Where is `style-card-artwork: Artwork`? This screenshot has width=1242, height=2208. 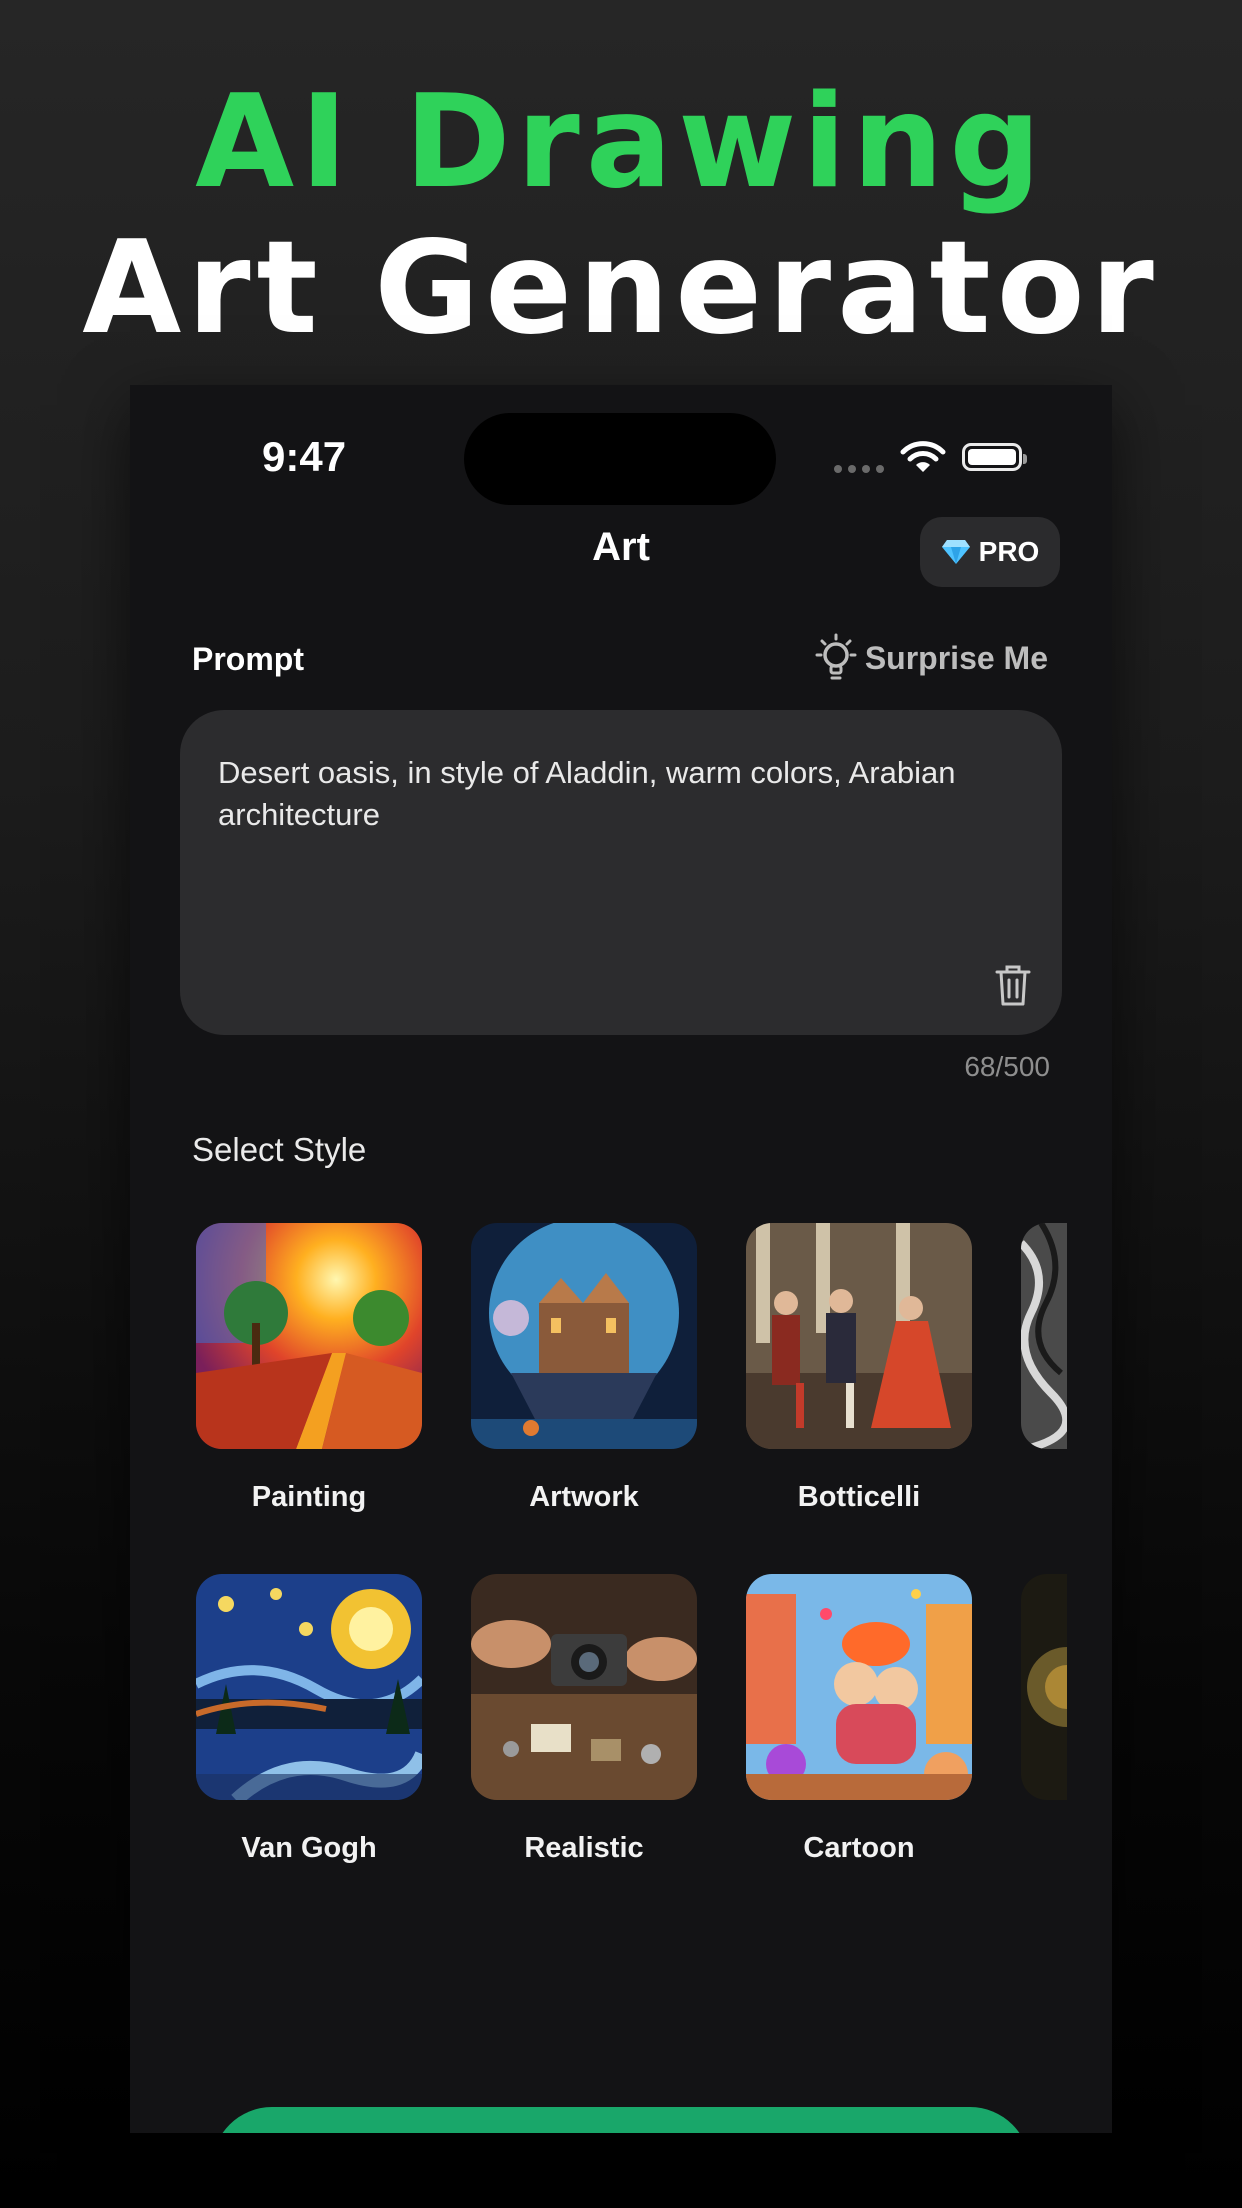
style-card-artwork: Artwork is located at coordinates (584, 1368).